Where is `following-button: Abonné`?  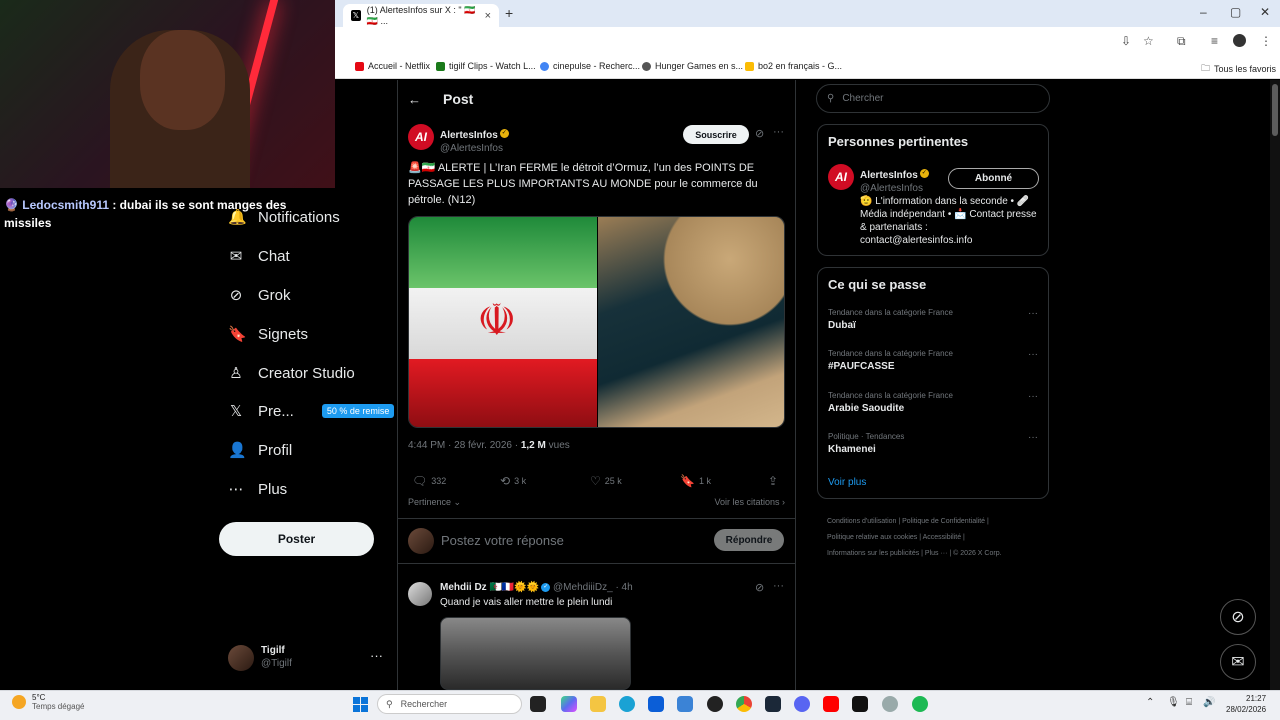 following-button: Abonné is located at coordinates (993, 178).